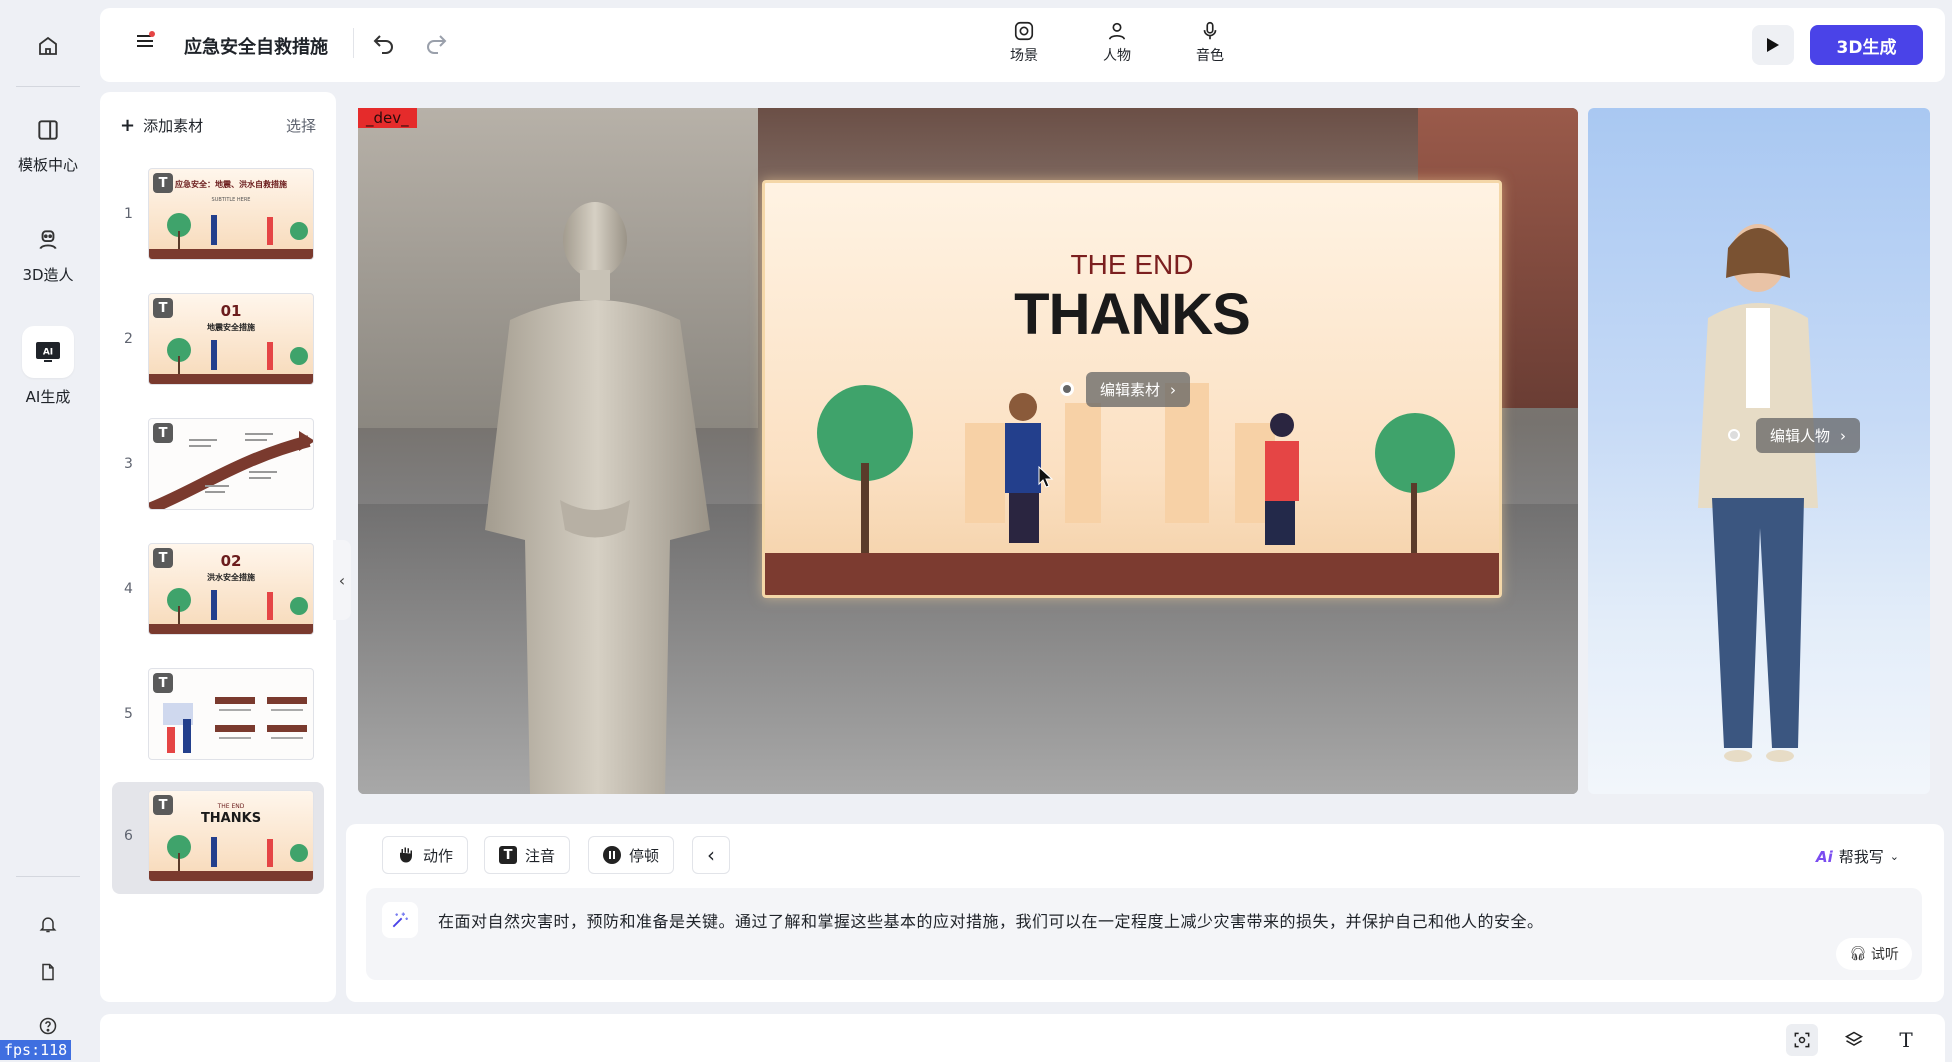 Image resolution: width=1952 pixels, height=1062 pixels. Describe the element at coordinates (1858, 954) in the screenshot. I see `headphone-icon: 🎧︎` at that location.